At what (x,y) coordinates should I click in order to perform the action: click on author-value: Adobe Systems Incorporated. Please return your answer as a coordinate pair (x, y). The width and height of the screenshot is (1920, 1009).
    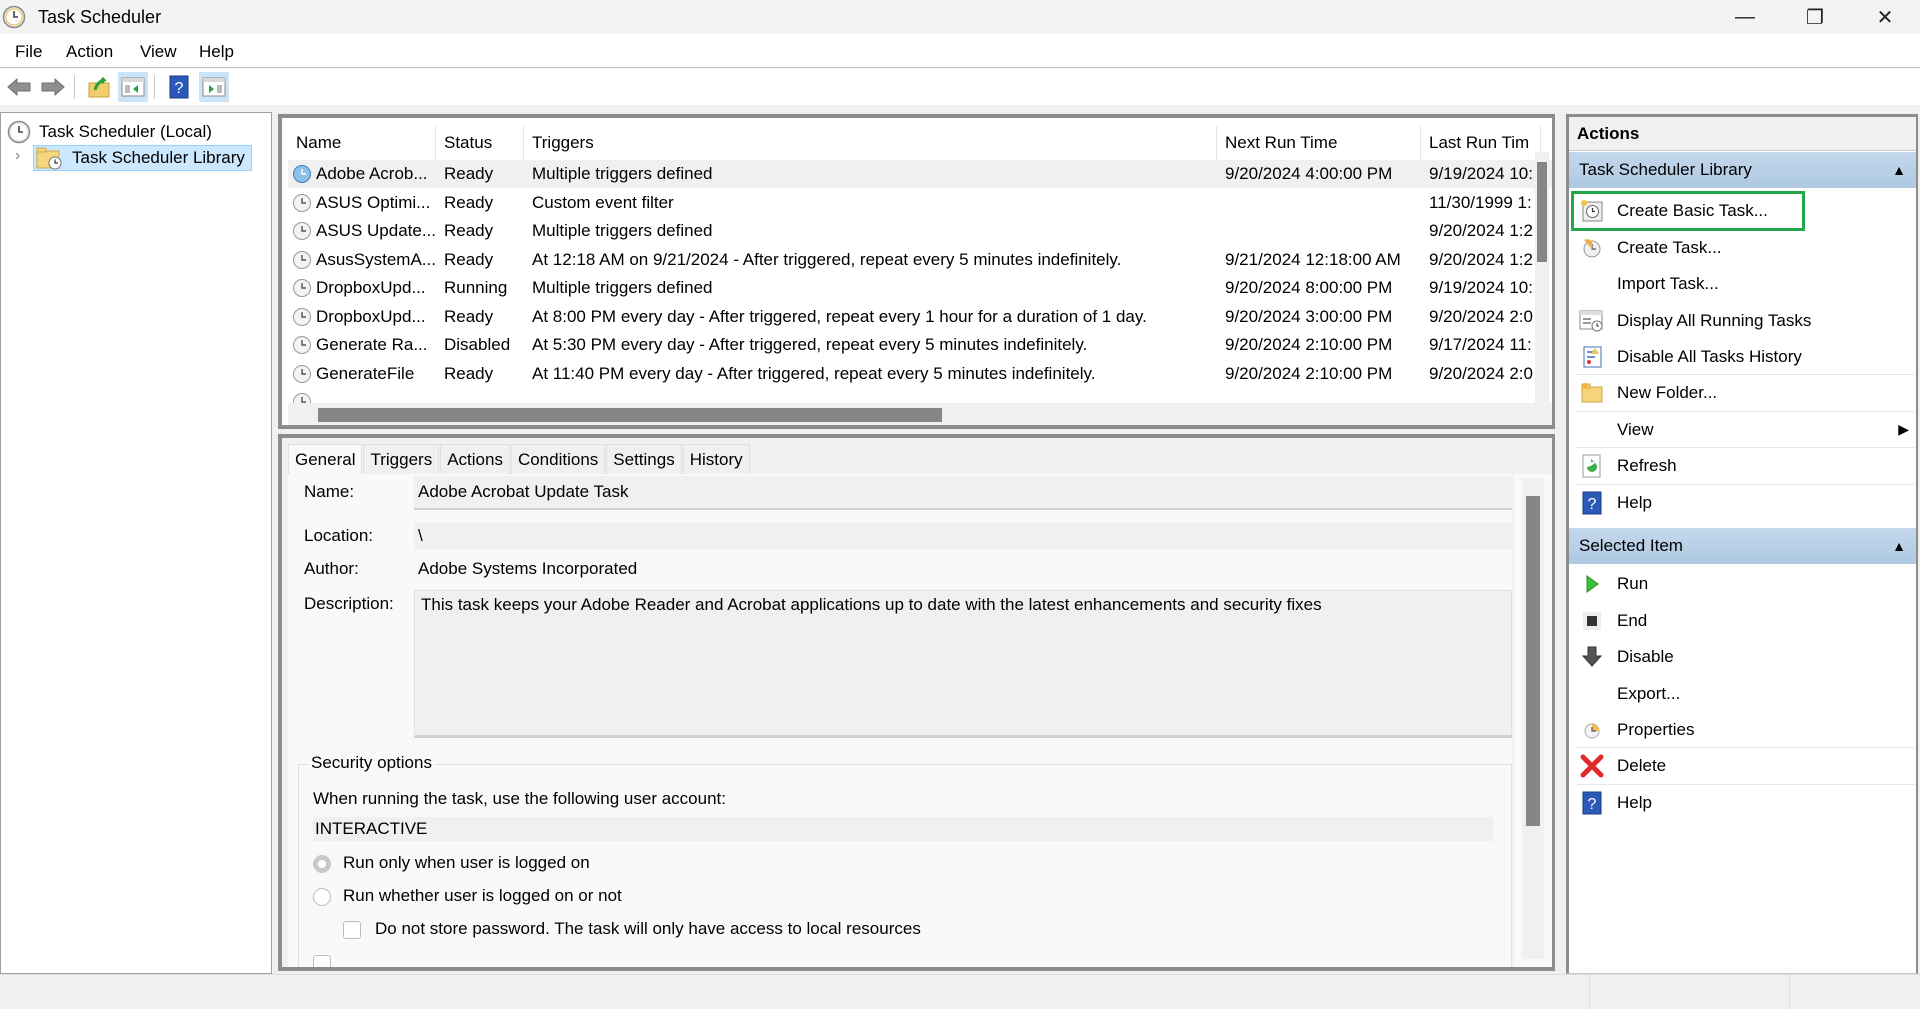
    Looking at the image, I should click on (528, 568).